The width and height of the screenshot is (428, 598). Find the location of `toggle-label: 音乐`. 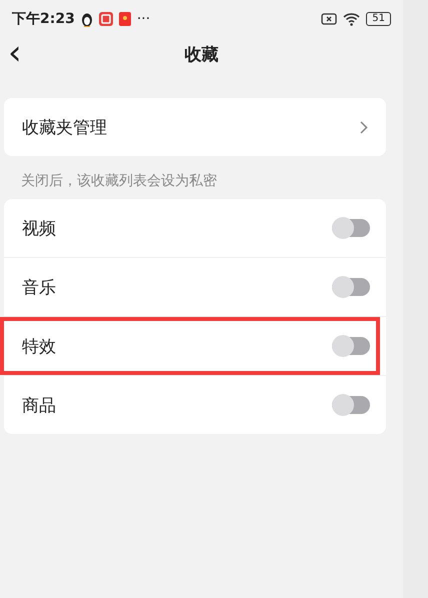

toggle-label: 音乐 is located at coordinates (39, 287).